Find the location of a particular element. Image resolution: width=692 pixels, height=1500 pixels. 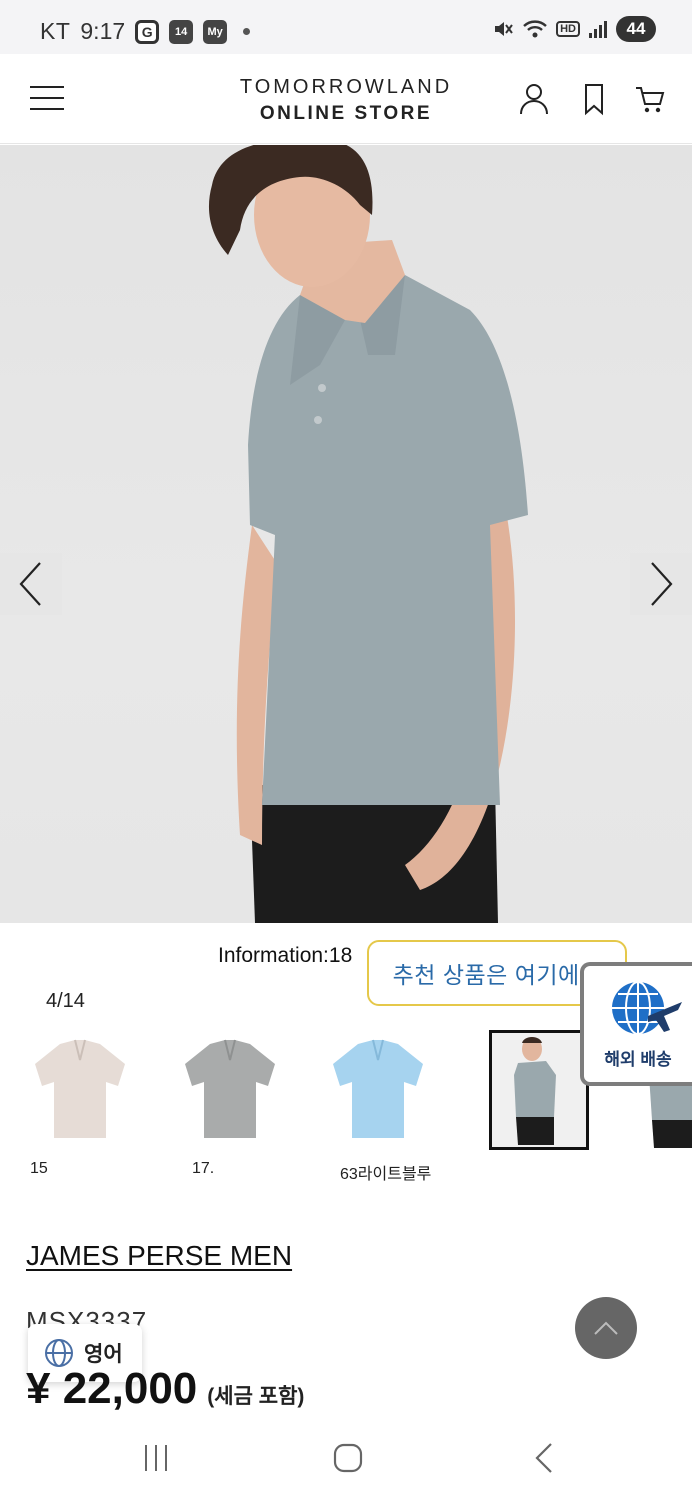

information-text: Information:18 is located at coordinates (285, 955).